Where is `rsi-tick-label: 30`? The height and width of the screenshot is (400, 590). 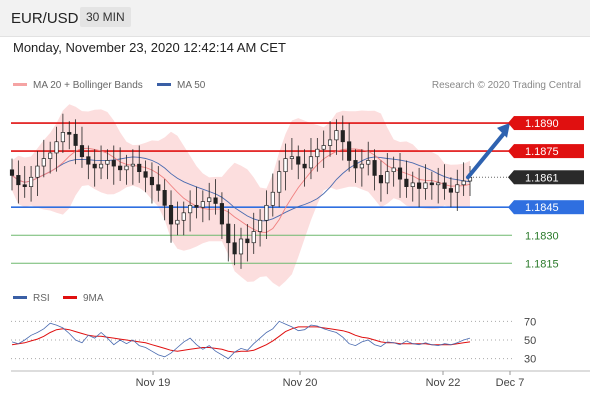 rsi-tick-label: 30 is located at coordinates (530, 360).